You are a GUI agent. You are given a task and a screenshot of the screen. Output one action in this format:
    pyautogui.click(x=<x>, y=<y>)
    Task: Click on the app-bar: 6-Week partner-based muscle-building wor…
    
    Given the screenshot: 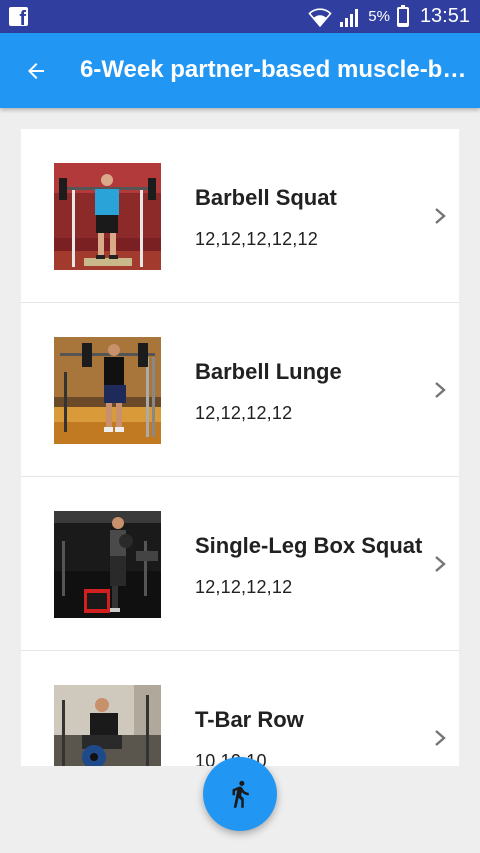 What is the action you would take?
    pyautogui.click(x=240, y=70)
    